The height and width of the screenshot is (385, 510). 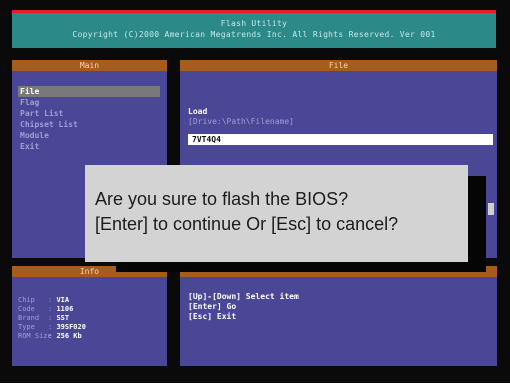 I want to click on menu-item-chipset-list: Chipset List, so click(x=89, y=124).